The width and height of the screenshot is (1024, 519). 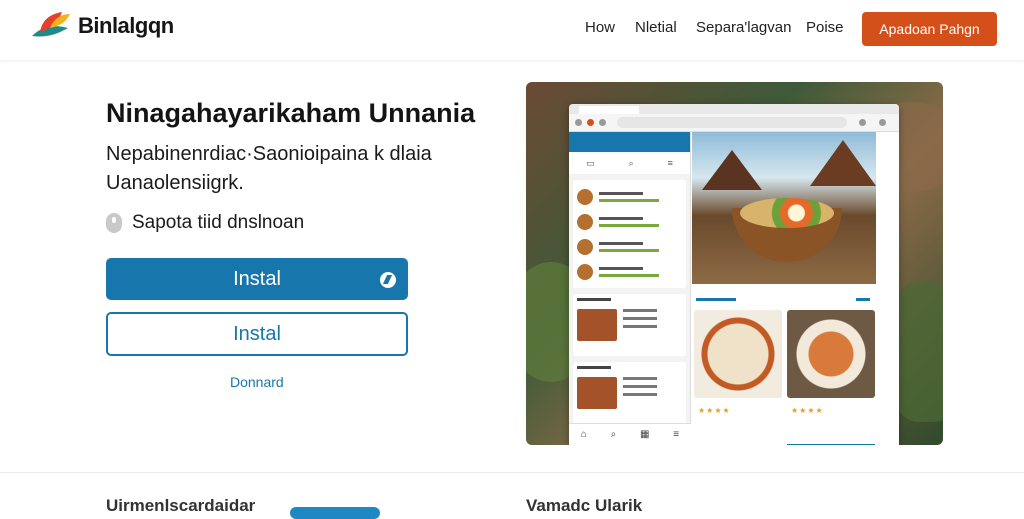 What do you see at coordinates (825, 27) in the screenshot?
I see `nav-link-price: Poise` at bounding box center [825, 27].